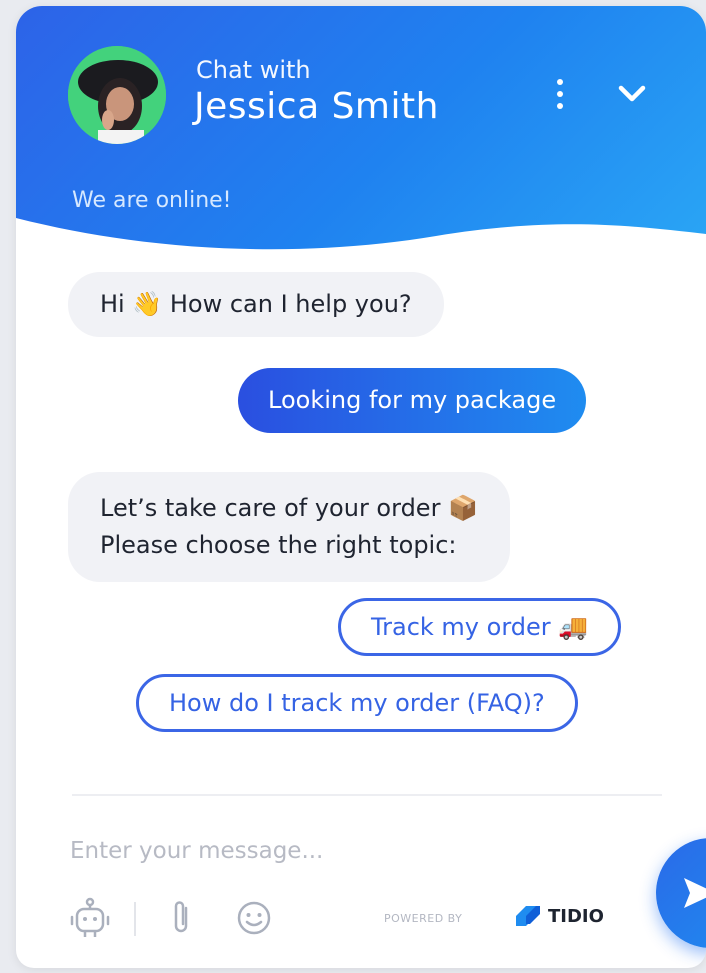 The image size is (706, 973). I want to click on more-vertical-icon, so click(560, 82).